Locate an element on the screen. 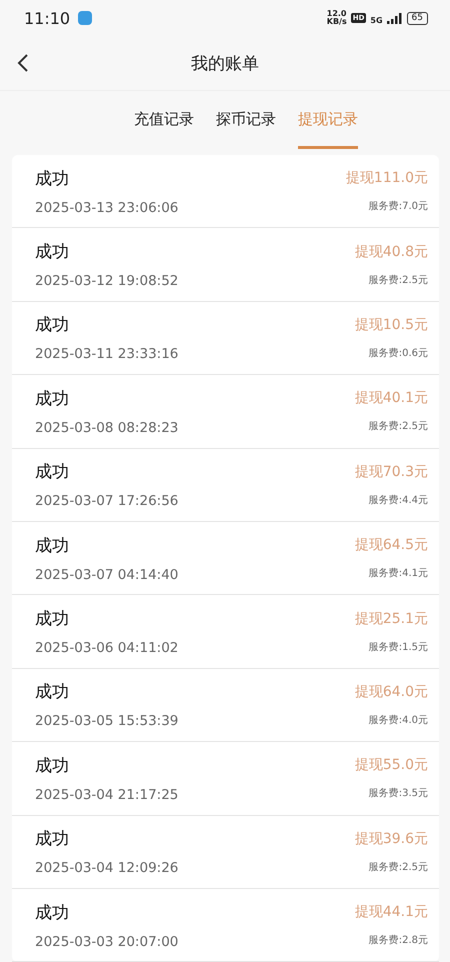 This screenshot has height=962, width=450. service-fee: 服务费:4.0元 is located at coordinates (398, 720).